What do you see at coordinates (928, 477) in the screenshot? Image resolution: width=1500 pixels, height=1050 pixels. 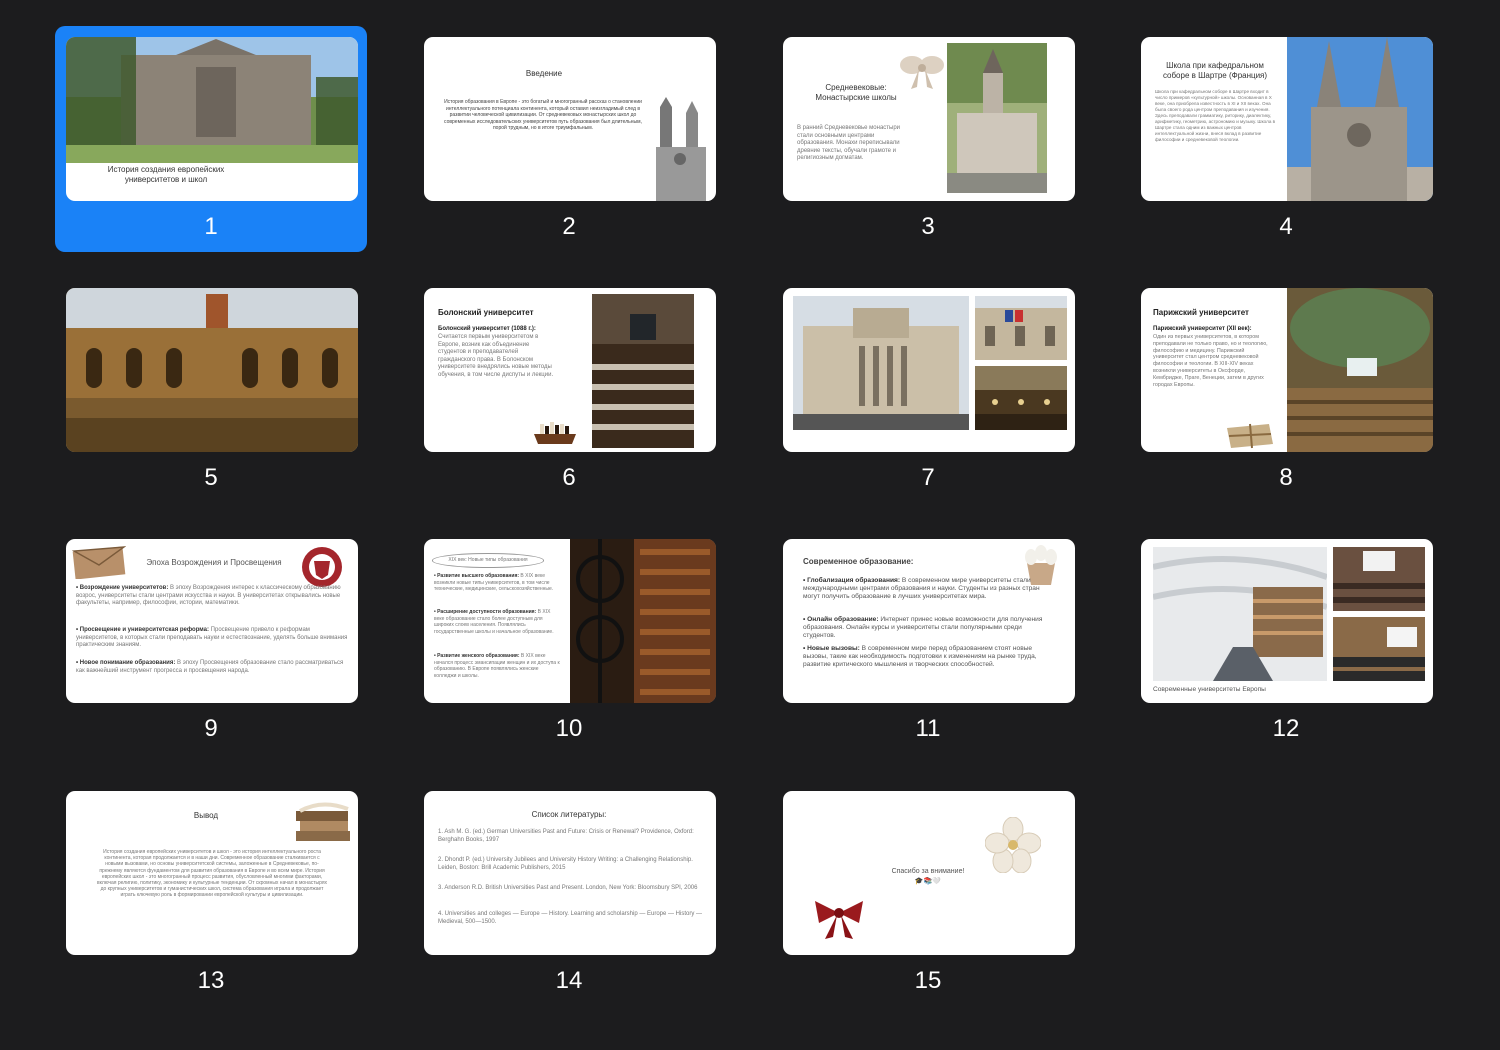 I see `slide-number-7: 7` at bounding box center [928, 477].